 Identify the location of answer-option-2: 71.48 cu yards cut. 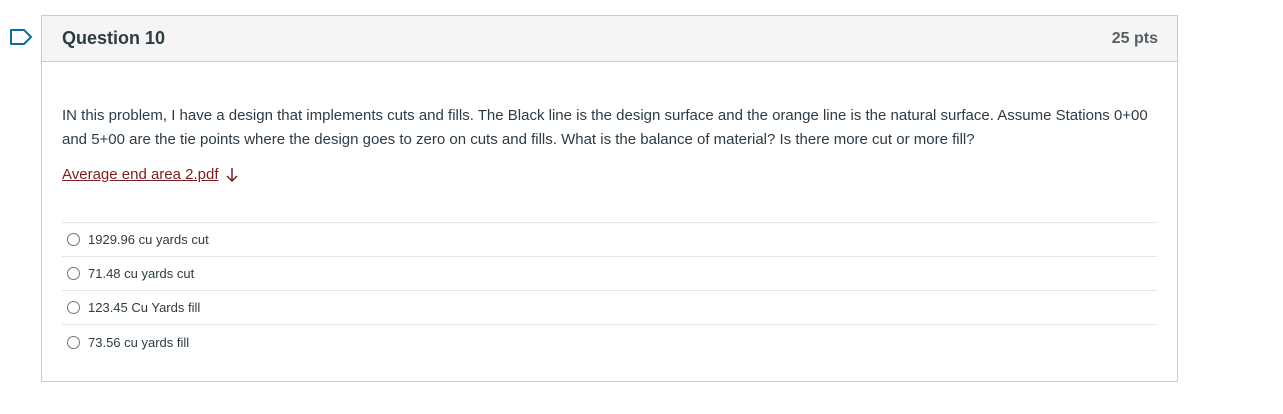
(609, 274).